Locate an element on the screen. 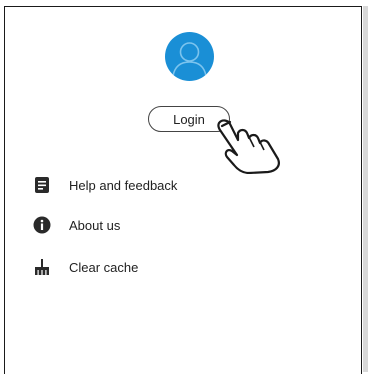 The height and width of the screenshot is (374, 368). drawer-edge-shadow is located at coordinates (365, 189).